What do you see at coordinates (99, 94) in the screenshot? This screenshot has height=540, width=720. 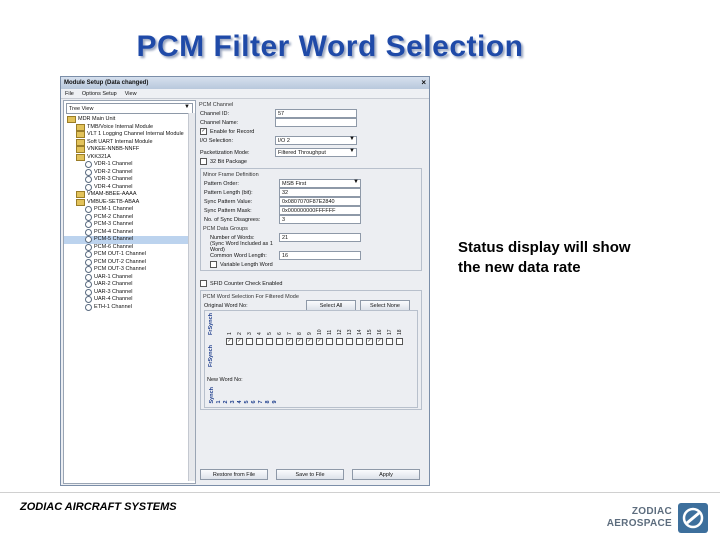 I see `menu-options-setup: Options Setup` at bounding box center [99, 94].